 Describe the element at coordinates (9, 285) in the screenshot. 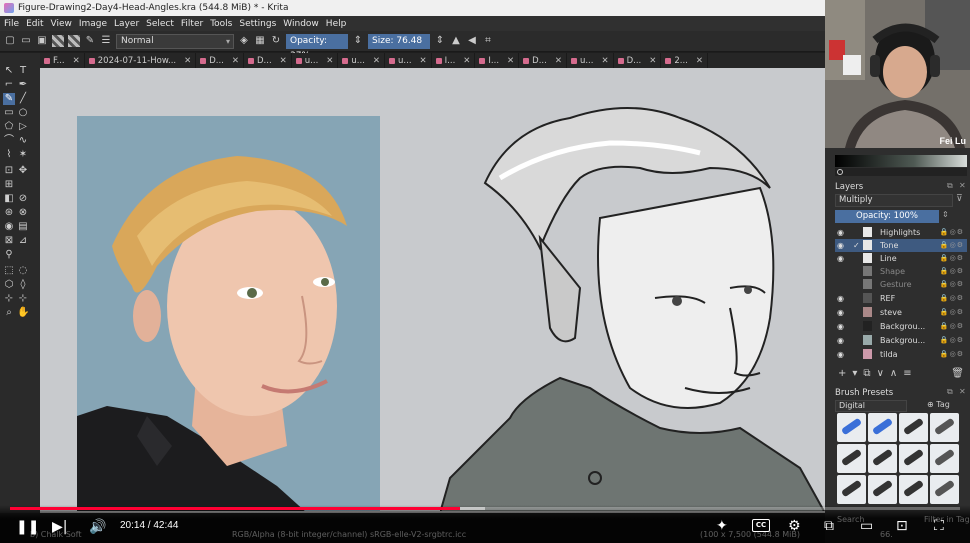

I see `polygon-select-icon: ⬡` at that location.